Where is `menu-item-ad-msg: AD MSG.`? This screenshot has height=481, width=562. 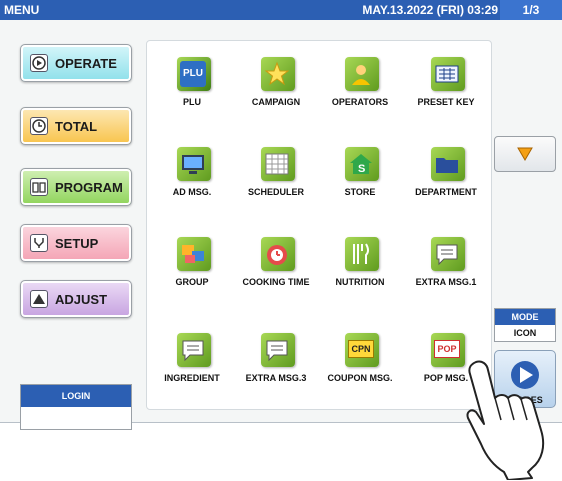
menu-item-ad-msg: AD MSG. is located at coordinates (192, 180).